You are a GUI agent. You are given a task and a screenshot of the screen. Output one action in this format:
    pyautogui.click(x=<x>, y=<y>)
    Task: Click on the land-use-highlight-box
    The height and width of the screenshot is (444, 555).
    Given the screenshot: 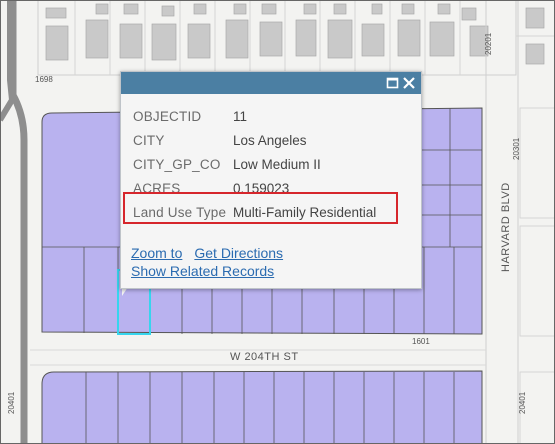 What is the action you would take?
    pyautogui.click(x=260, y=208)
    